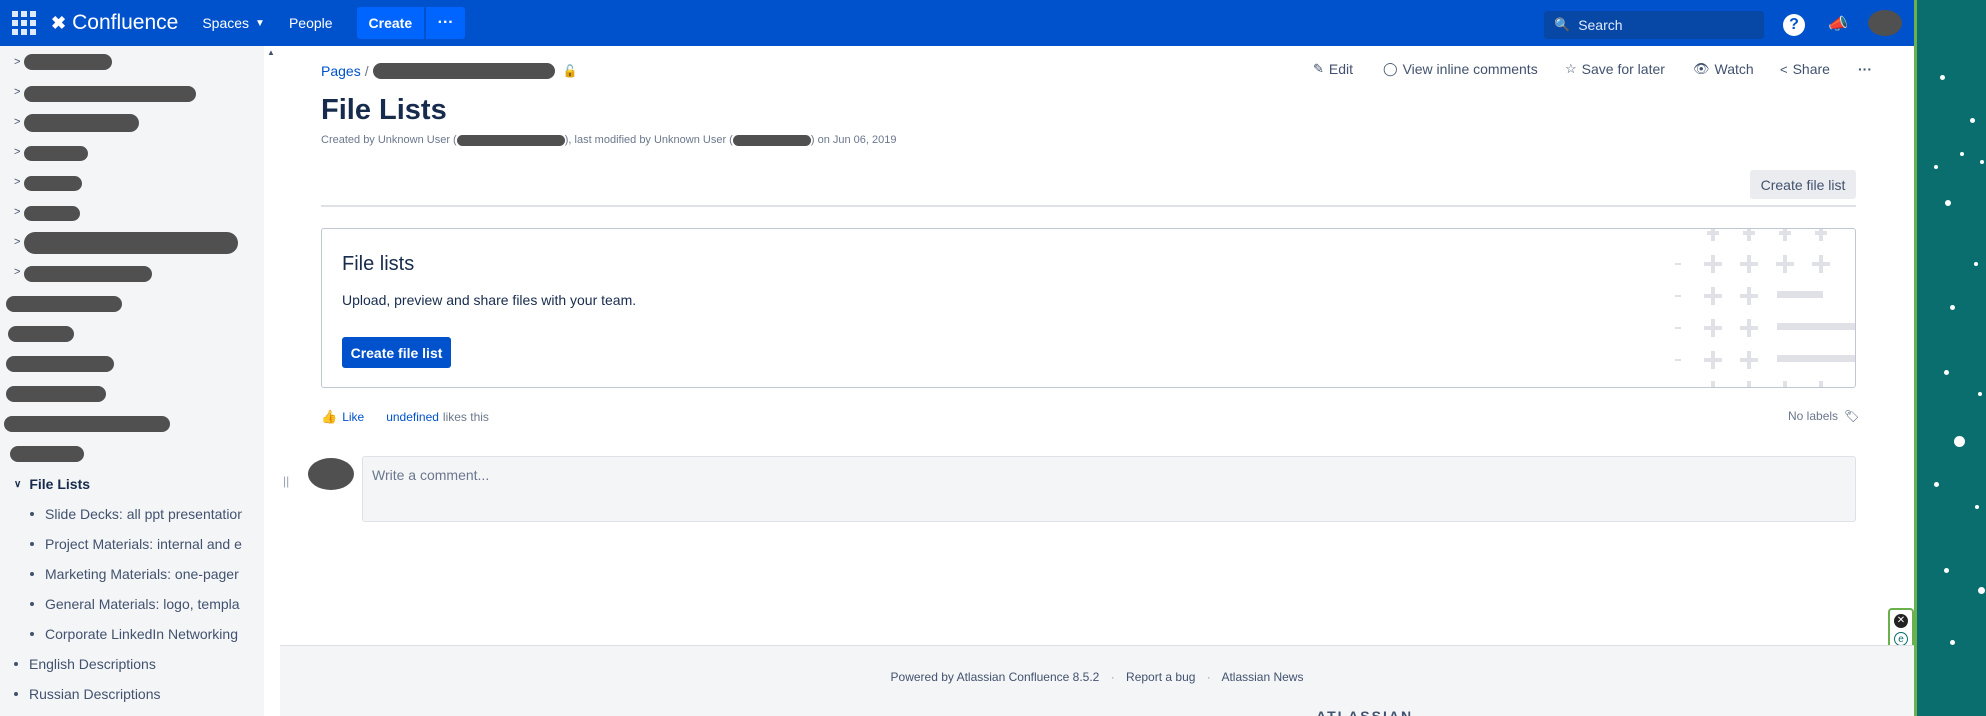 Image resolution: width=1986 pixels, height=716 pixels. Describe the element at coordinates (1318, 68) in the screenshot. I see `pencil-icon: ✎` at that location.